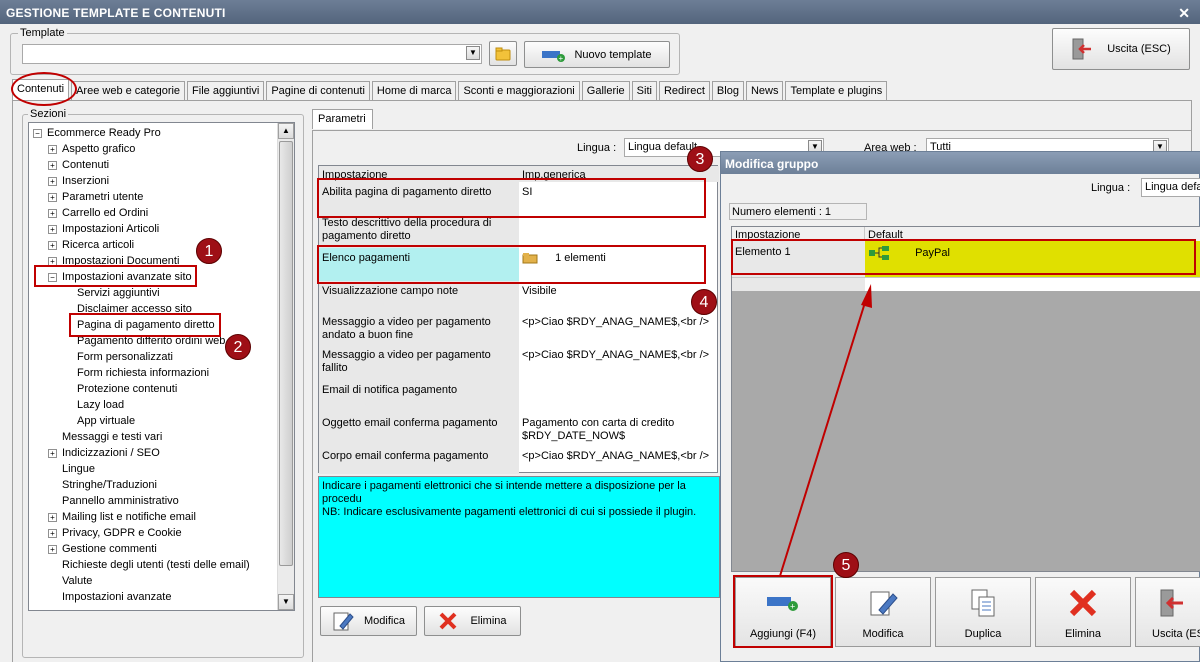 The image size is (1200, 662). Describe the element at coordinates (238, 347) in the screenshot. I see `step-badge-2: 2` at that location.